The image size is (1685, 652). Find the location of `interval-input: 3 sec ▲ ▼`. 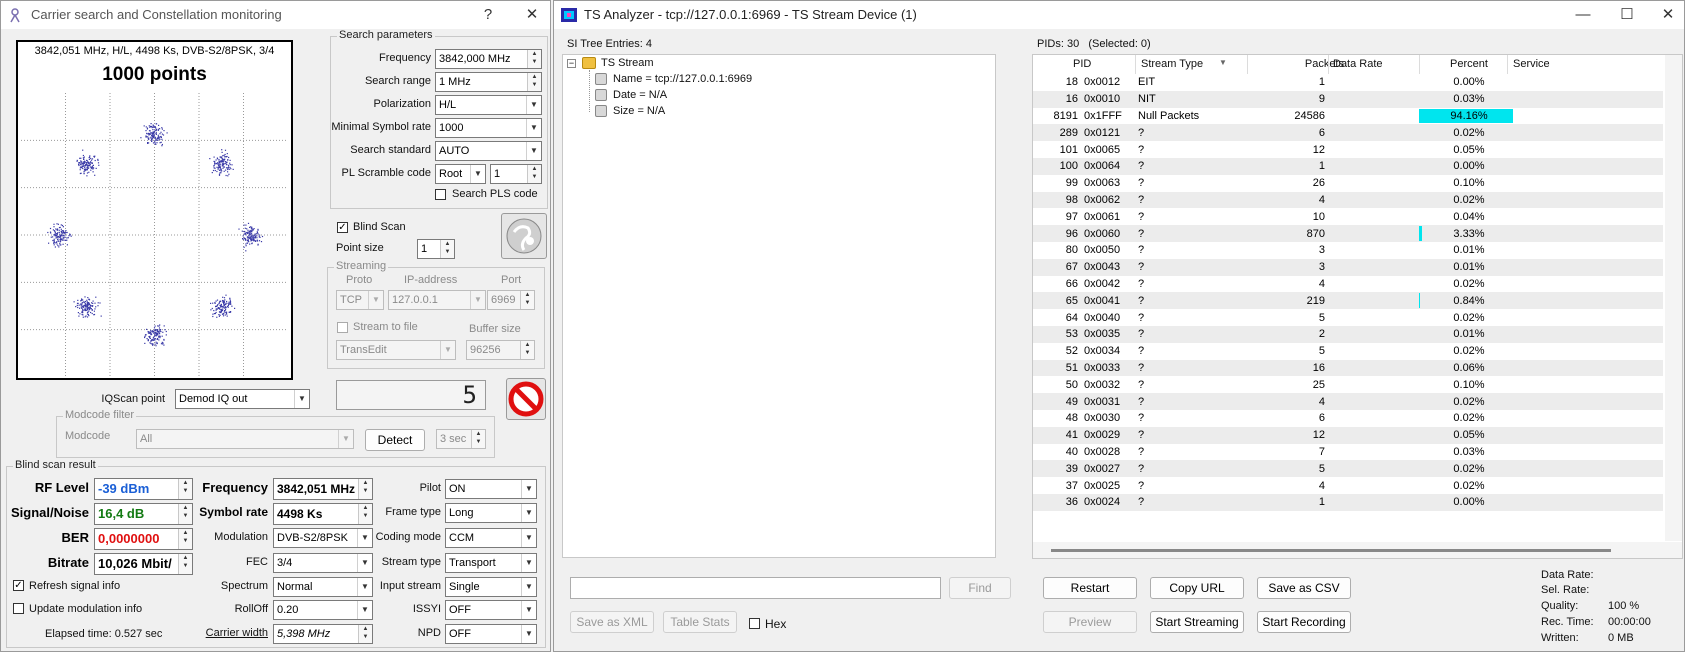

interval-input: 3 sec ▲ ▼ is located at coordinates (461, 439).